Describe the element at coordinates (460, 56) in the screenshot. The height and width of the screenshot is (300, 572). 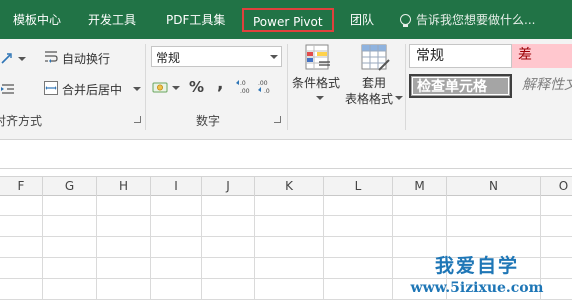
I see `cell-style-normal: 常规` at that location.